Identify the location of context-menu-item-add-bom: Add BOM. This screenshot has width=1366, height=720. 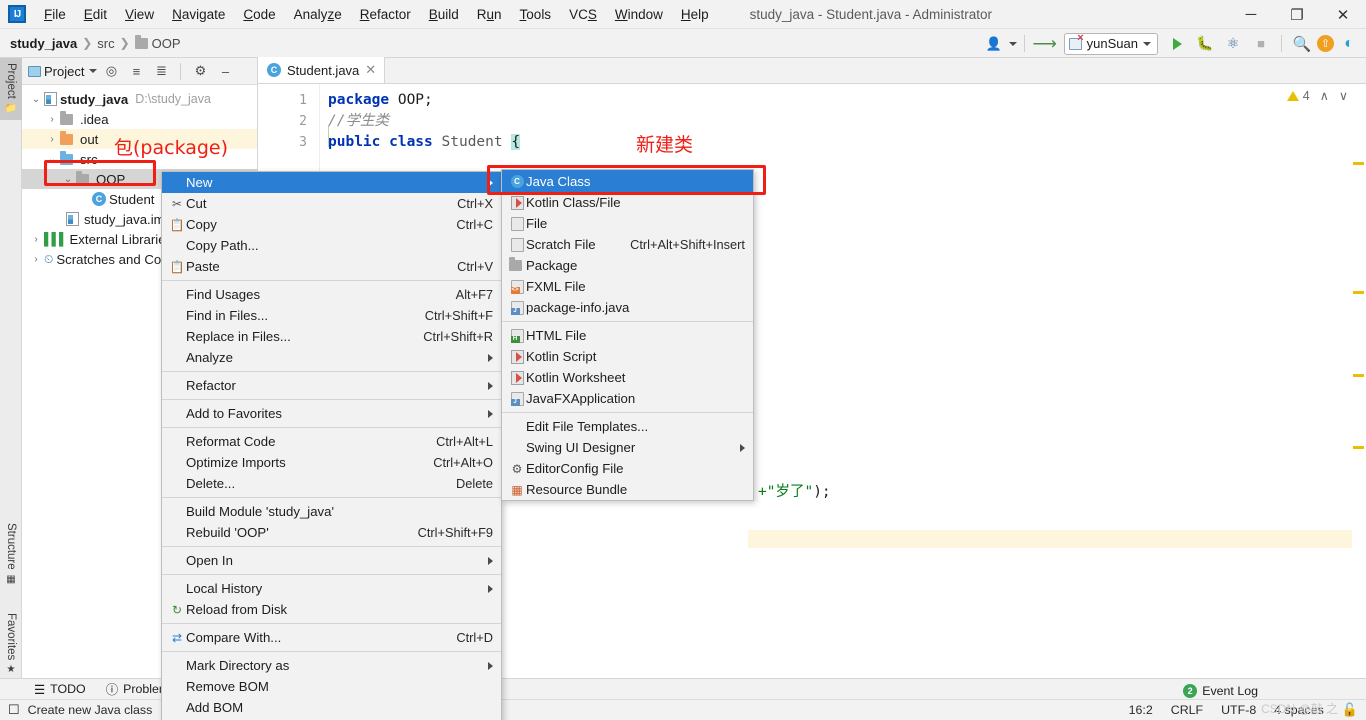
(331, 707).